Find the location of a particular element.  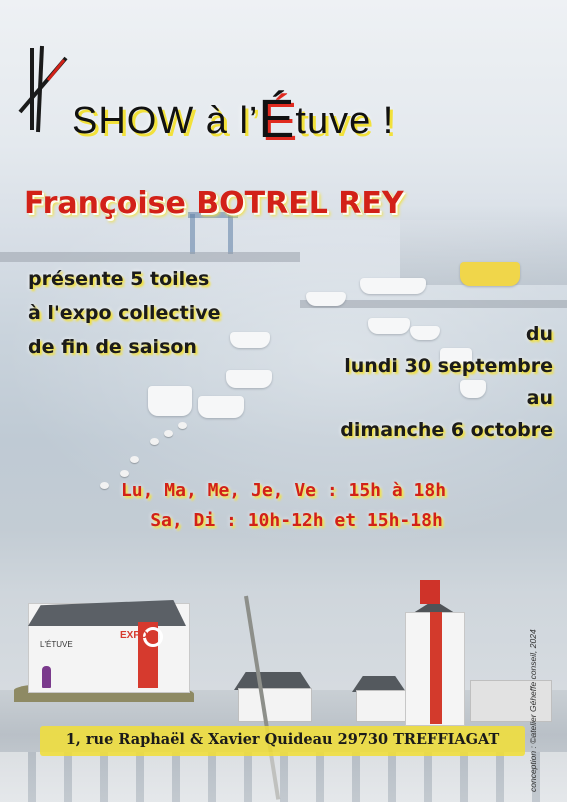

poster-title: SHOW à l’Étuve ! is located at coordinates (233, 116).